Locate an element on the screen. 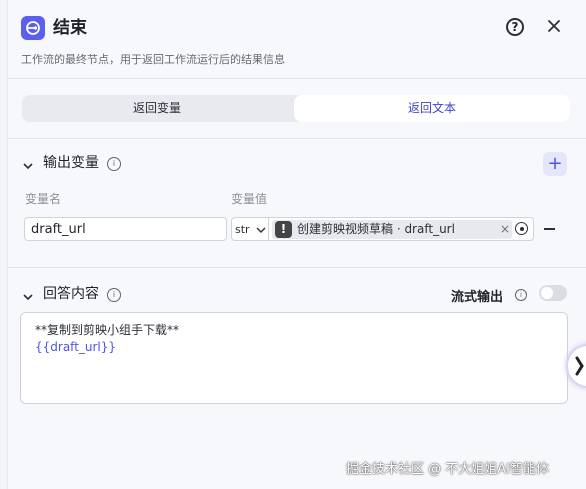  help-icon: ? is located at coordinates (515, 27).